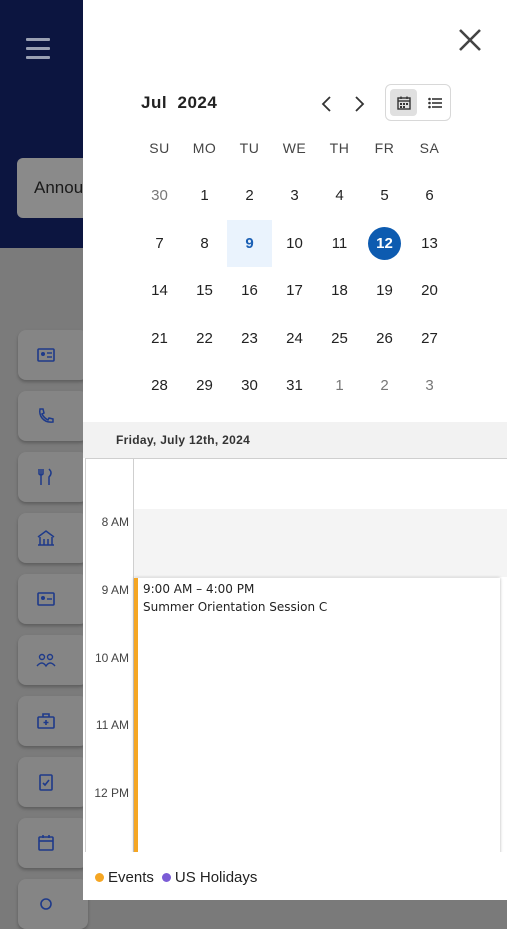 This screenshot has width=507, height=929. I want to click on medical-kit-icon, so click(53, 721).